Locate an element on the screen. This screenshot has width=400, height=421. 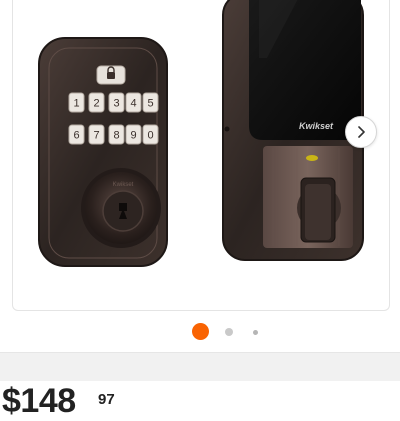
pagination-dot-active is located at coordinates (200, 331).